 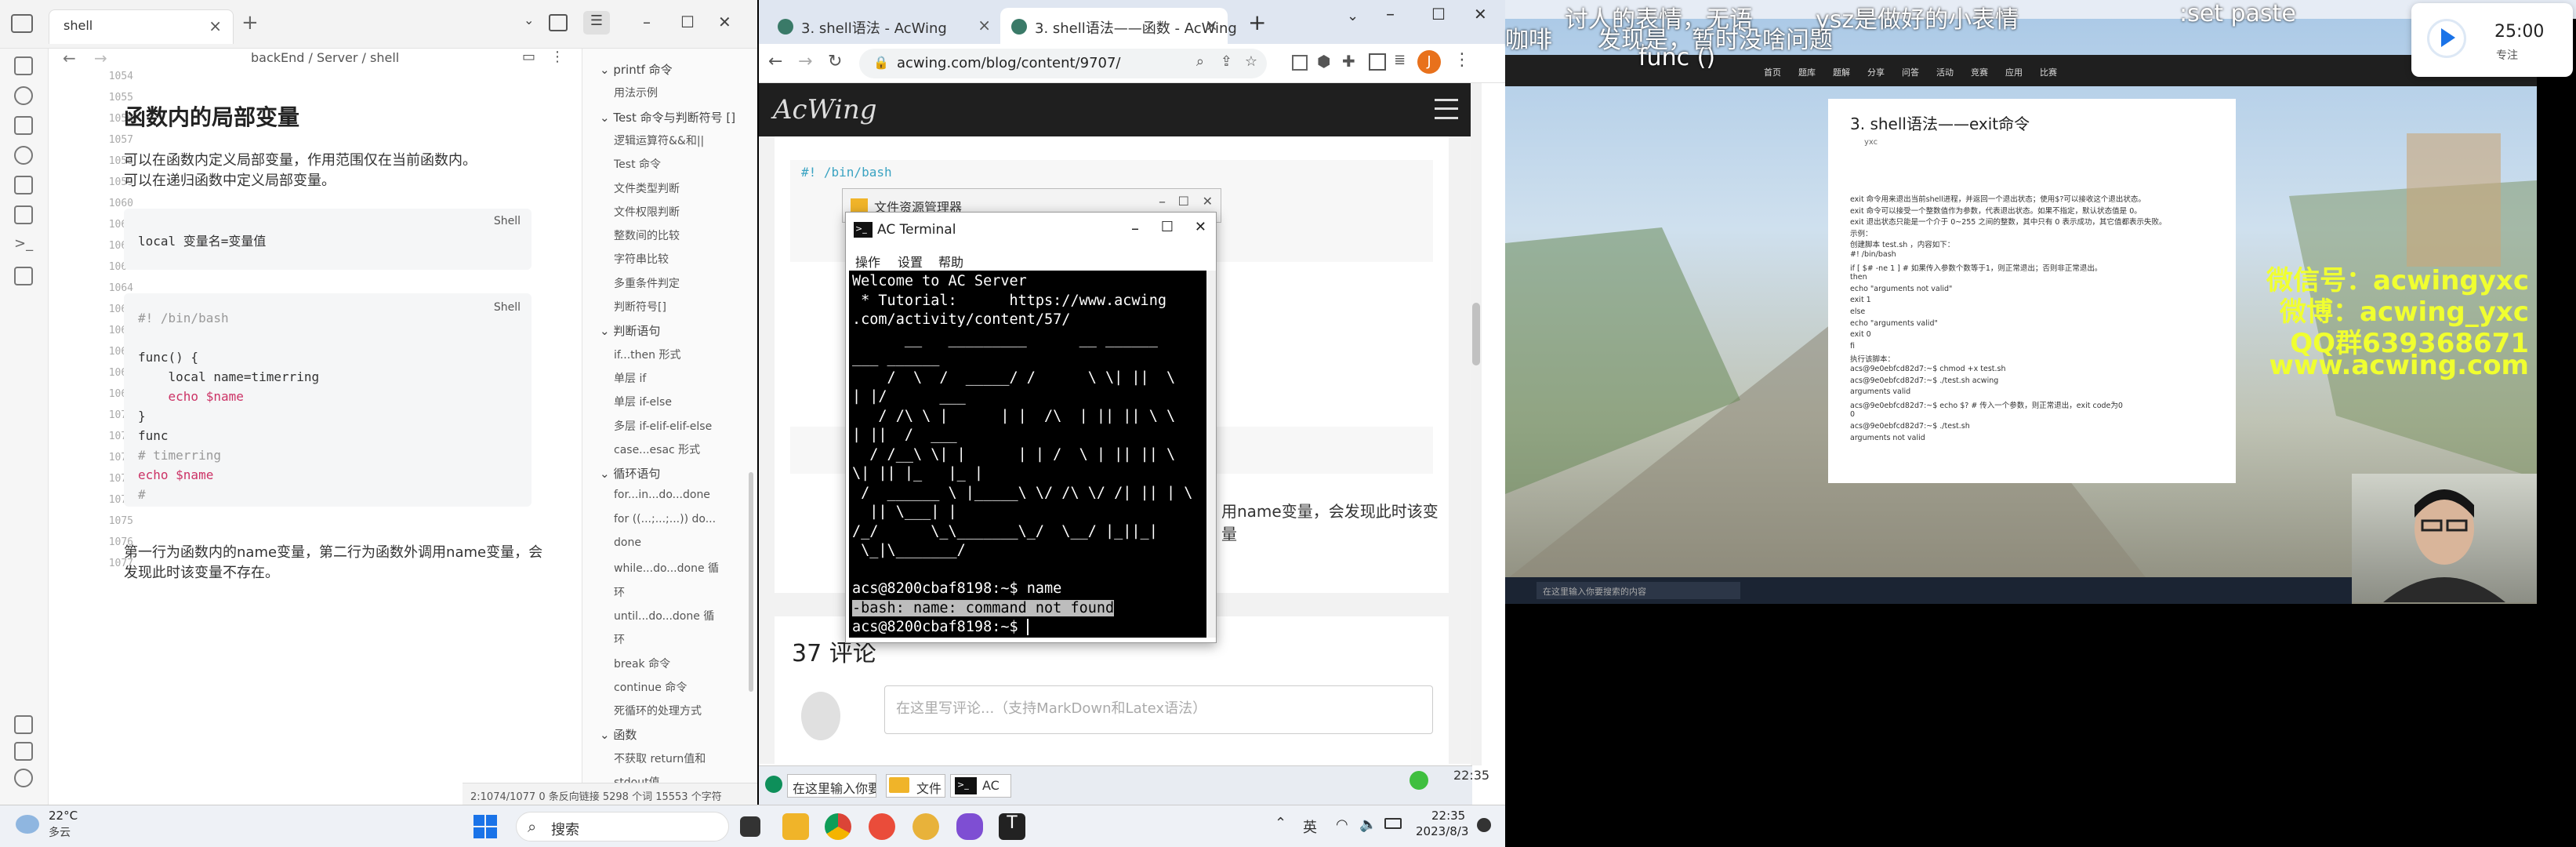 What do you see at coordinates (24, 724) in the screenshot?
I see `help-icon` at bounding box center [24, 724].